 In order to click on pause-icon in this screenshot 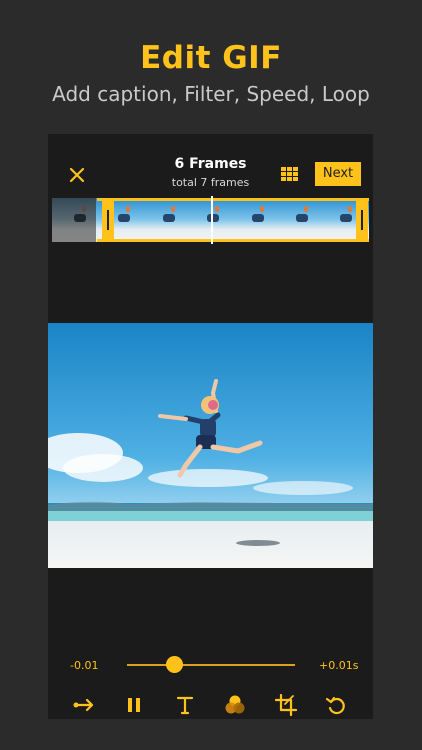, I will do `click(134, 705)`.